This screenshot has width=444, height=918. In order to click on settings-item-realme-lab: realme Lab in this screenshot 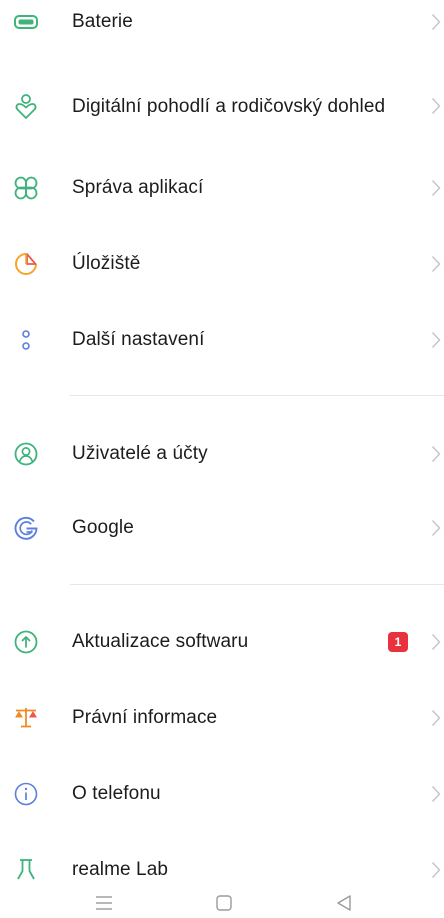, I will do `click(222, 870)`.